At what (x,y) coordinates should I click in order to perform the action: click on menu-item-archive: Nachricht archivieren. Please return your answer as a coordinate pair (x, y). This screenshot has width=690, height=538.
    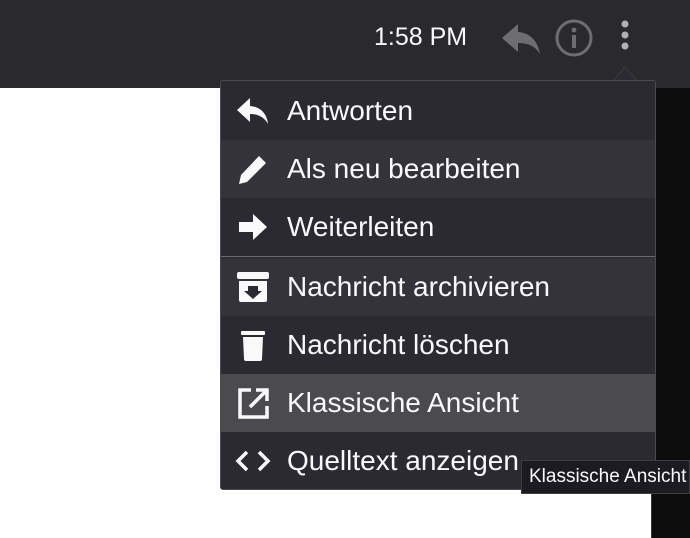
    Looking at the image, I should click on (438, 287).